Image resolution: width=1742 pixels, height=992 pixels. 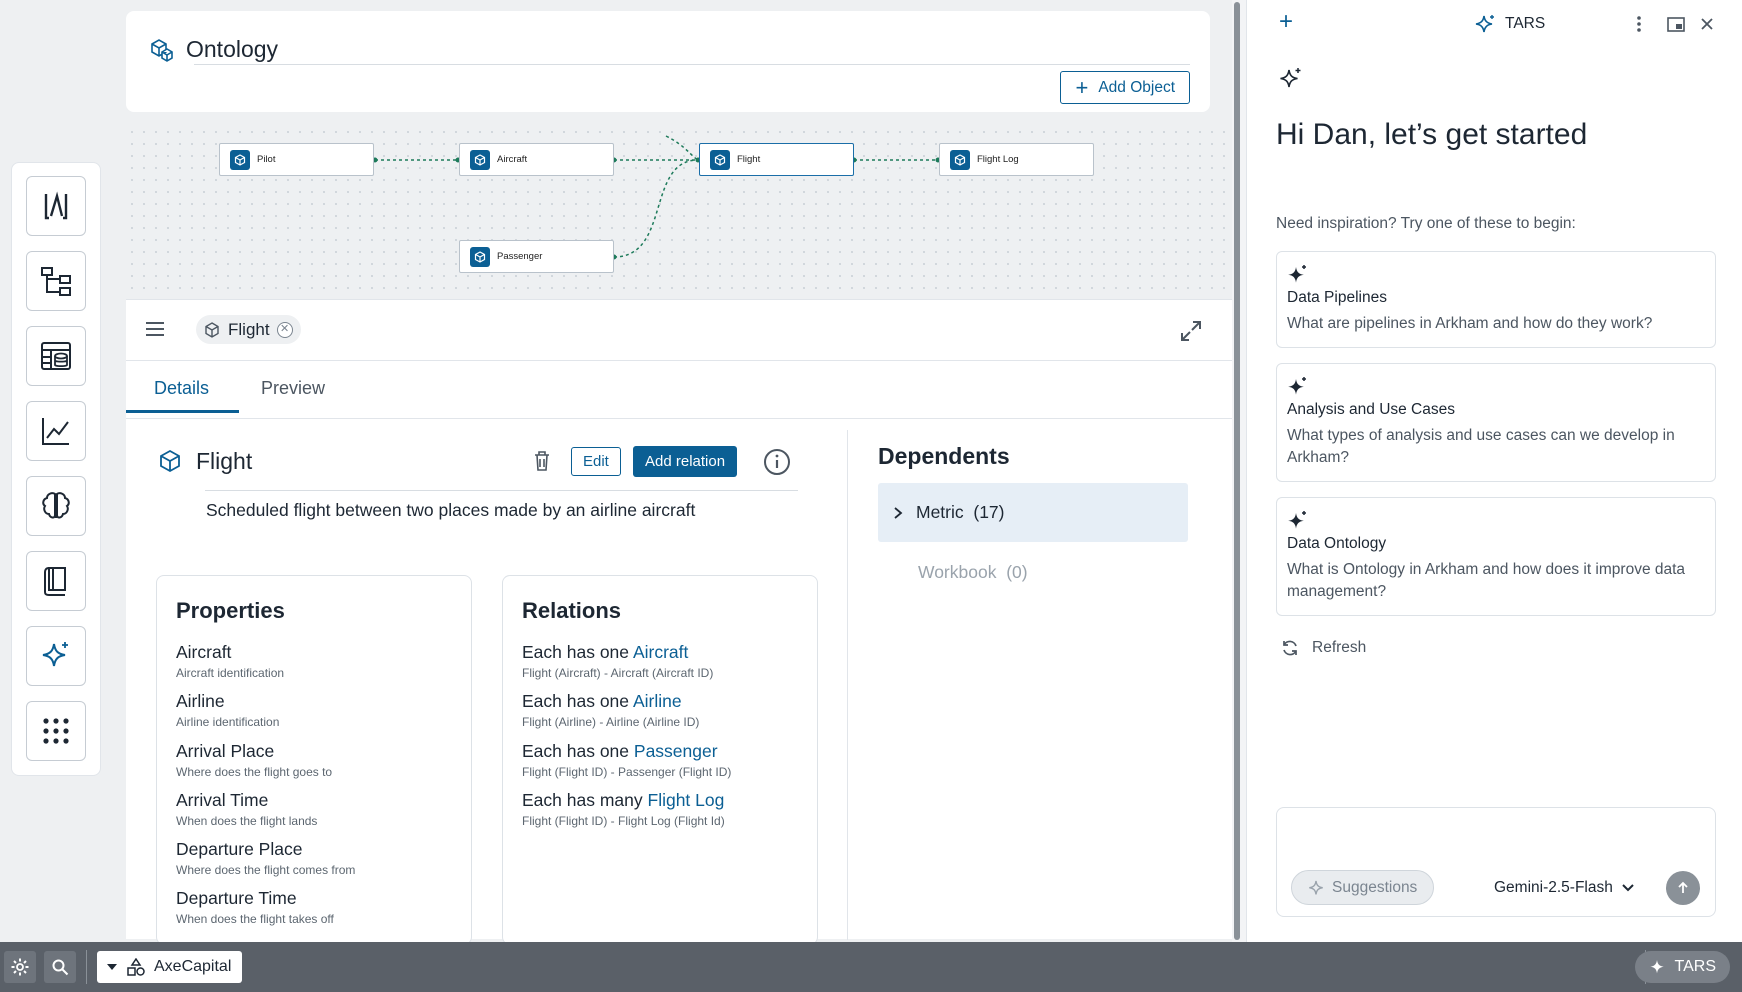 What do you see at coordinates (749, 159) in the screenshot?
I see `node-label: Flight` at bounding box center [749, 159].